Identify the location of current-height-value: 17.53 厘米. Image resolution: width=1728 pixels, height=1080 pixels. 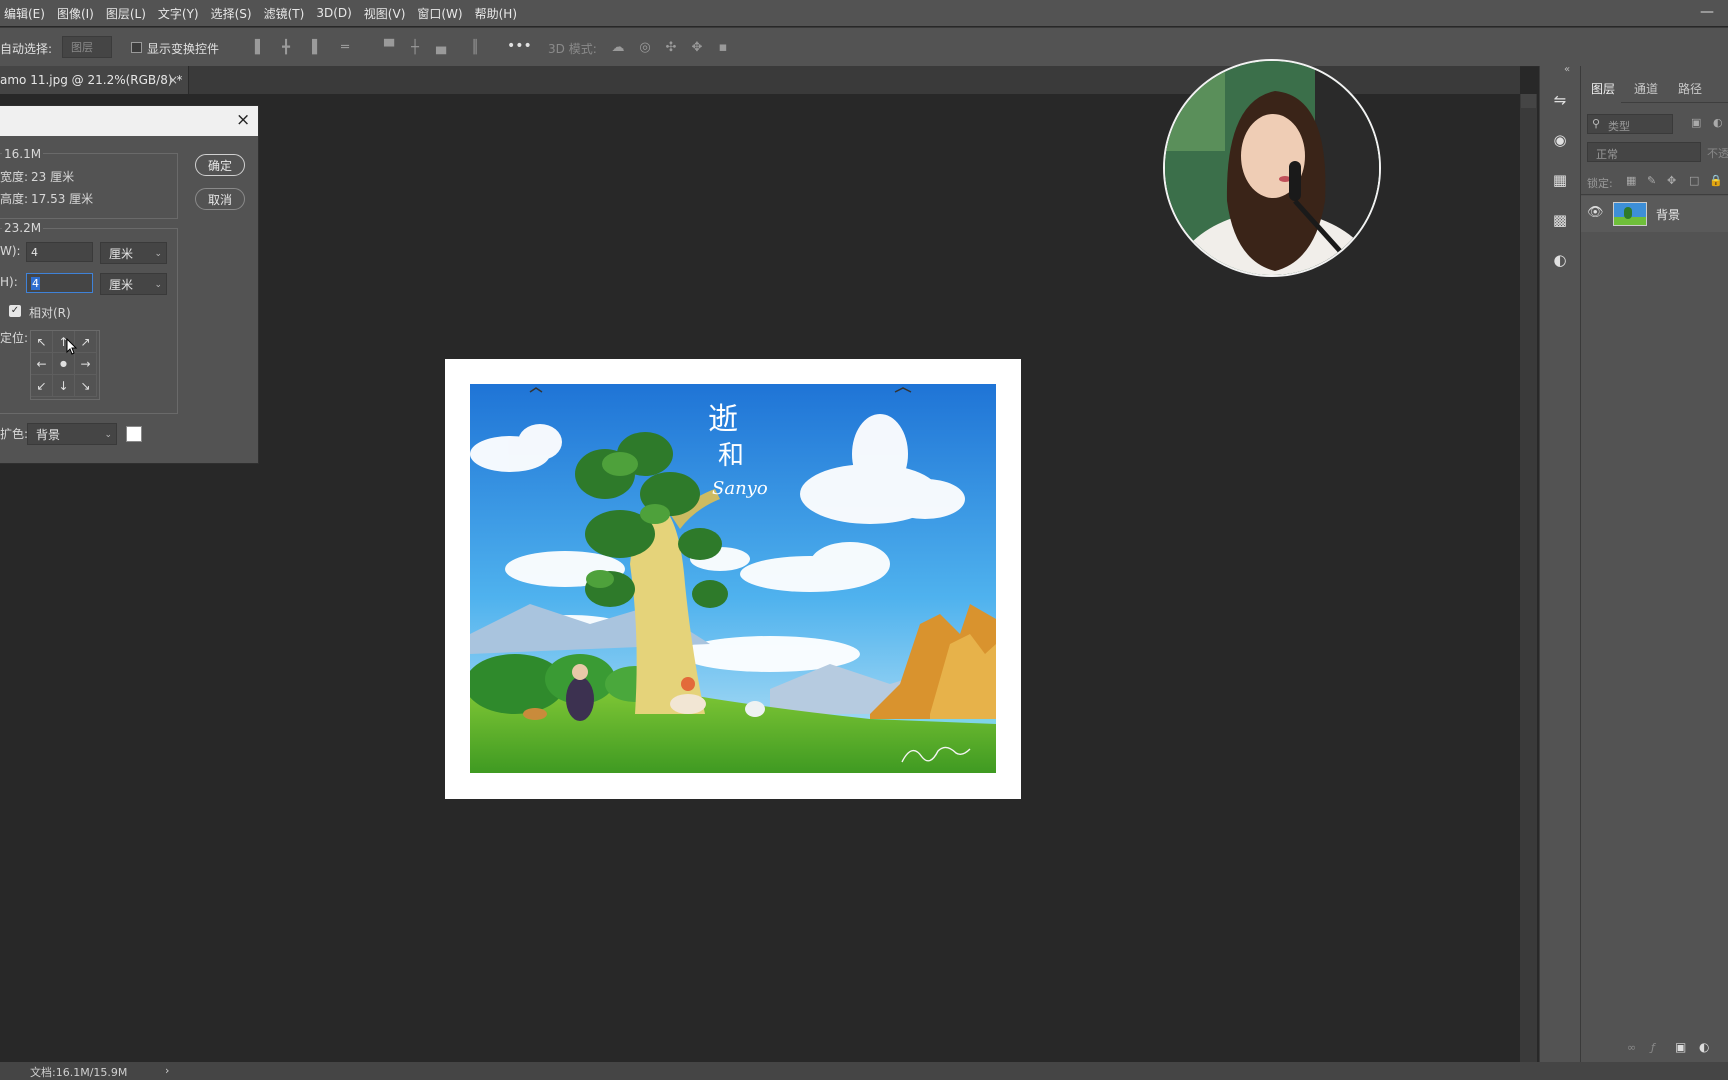
(62, 199).